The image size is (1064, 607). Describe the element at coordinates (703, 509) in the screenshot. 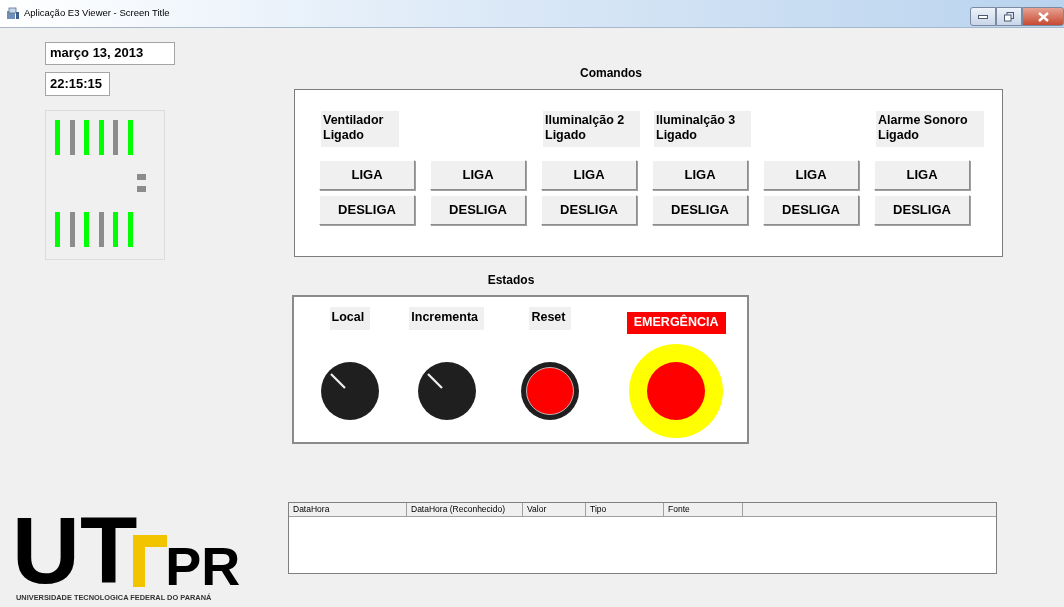

I see `column-header: Fonte` at that location.